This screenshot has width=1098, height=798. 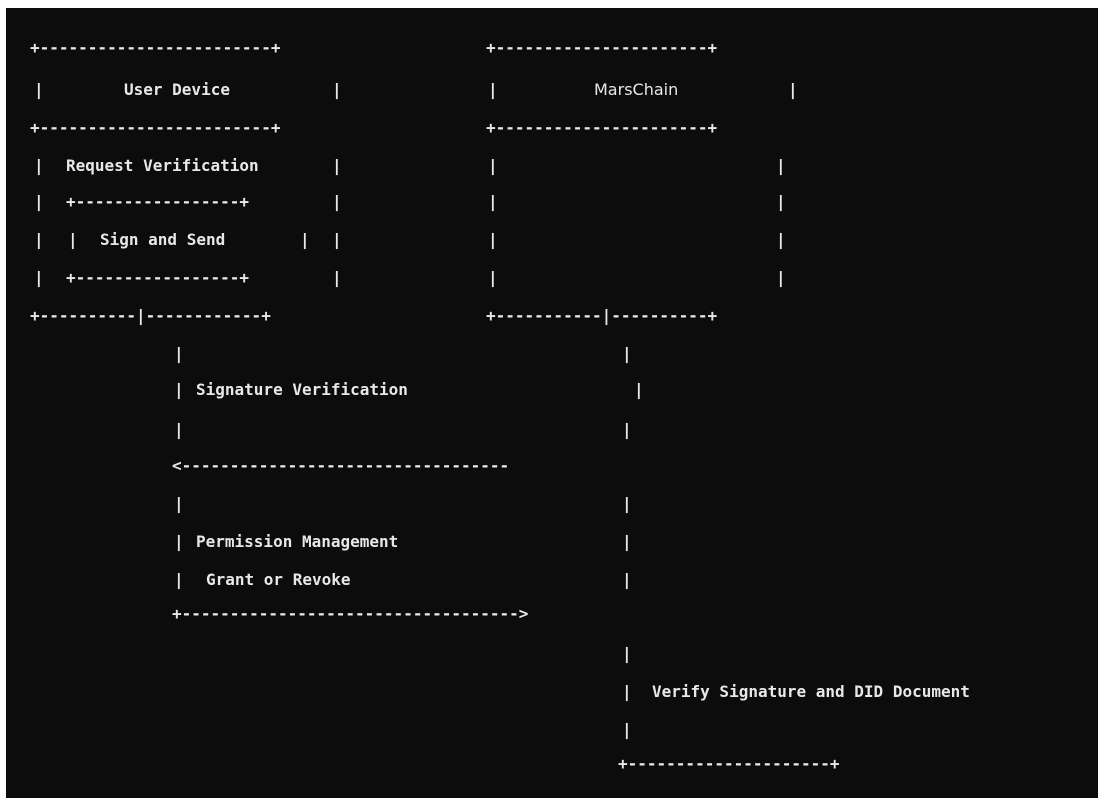 I want to click on sign-and-send-label: Sign and Send, so click(x=163, y=239).